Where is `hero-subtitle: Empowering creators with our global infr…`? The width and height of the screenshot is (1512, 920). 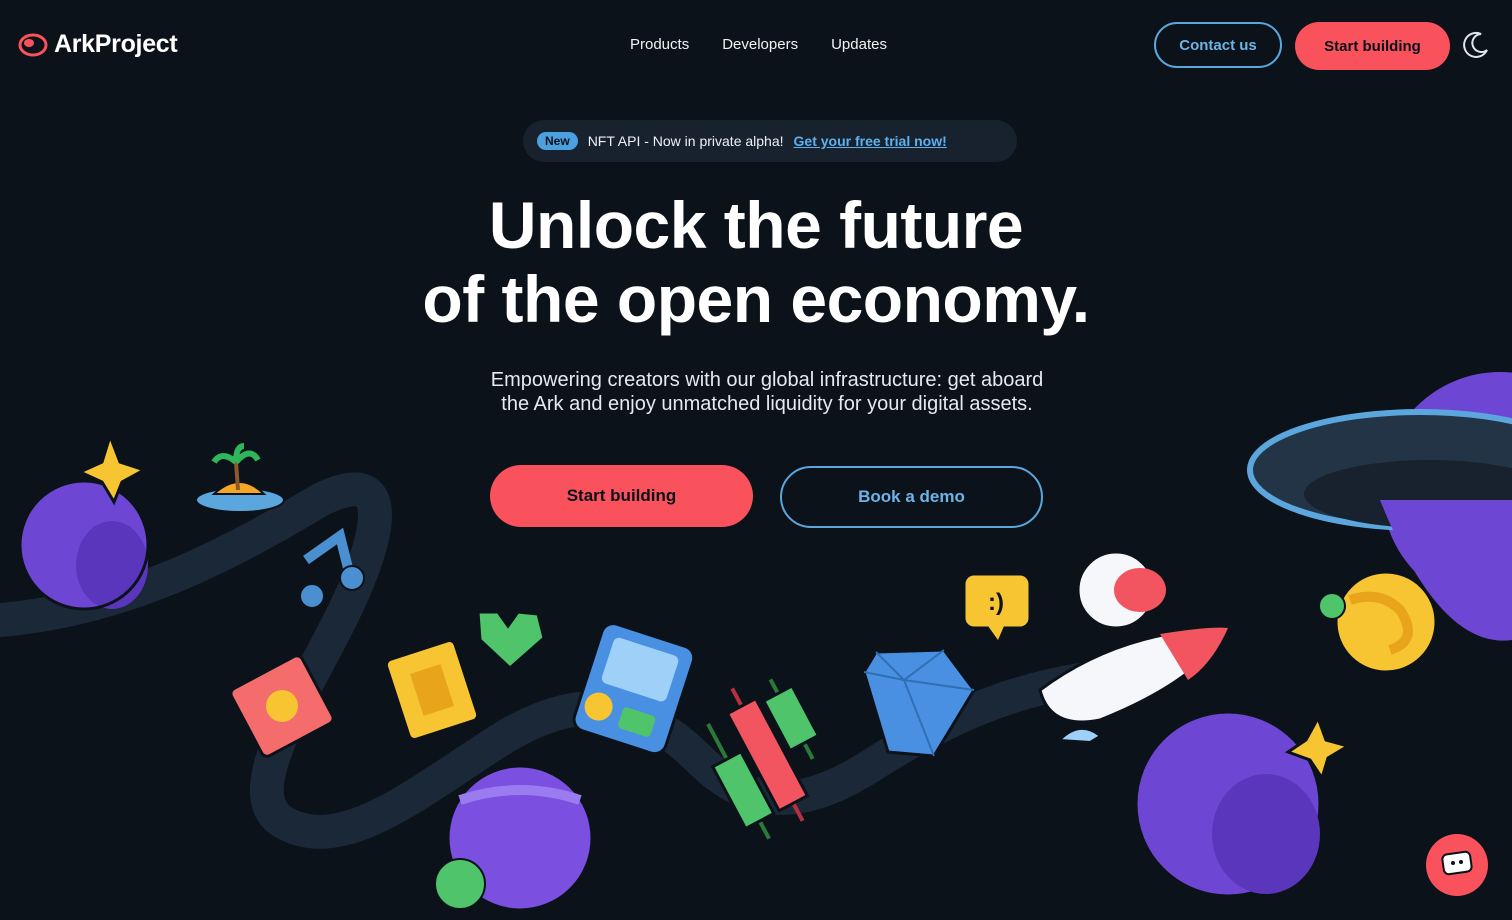
hero-subtitle: Empowering creators with our global infr… is located at coordinates (767, 392).